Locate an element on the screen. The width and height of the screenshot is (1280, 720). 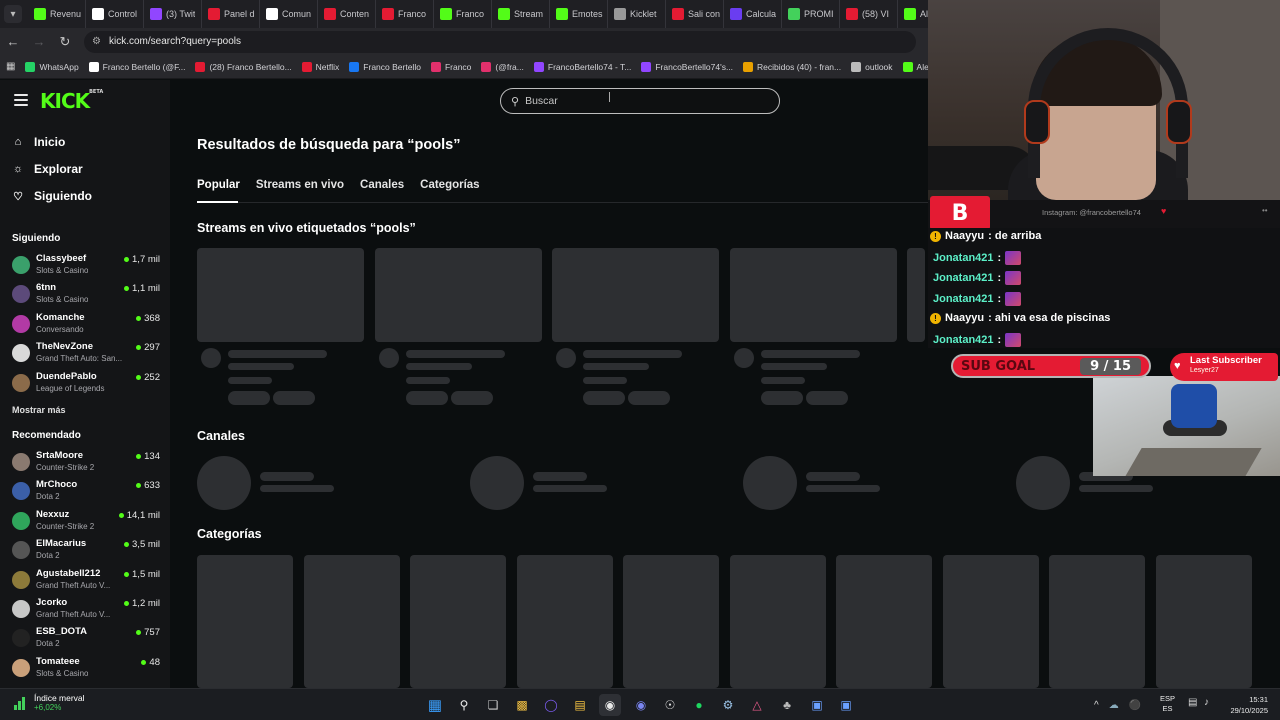
sub-goal-bar: SUB GOAL 9 / 15 is located at coordinates (1051, 366).